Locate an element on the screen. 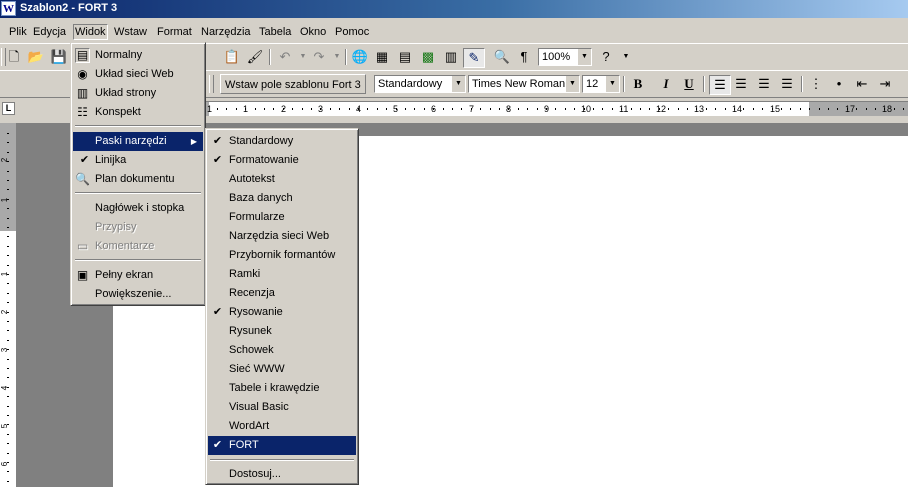  submenu-item-control-toolbox: Przybornik formantów is located at coordinates (282, 255).